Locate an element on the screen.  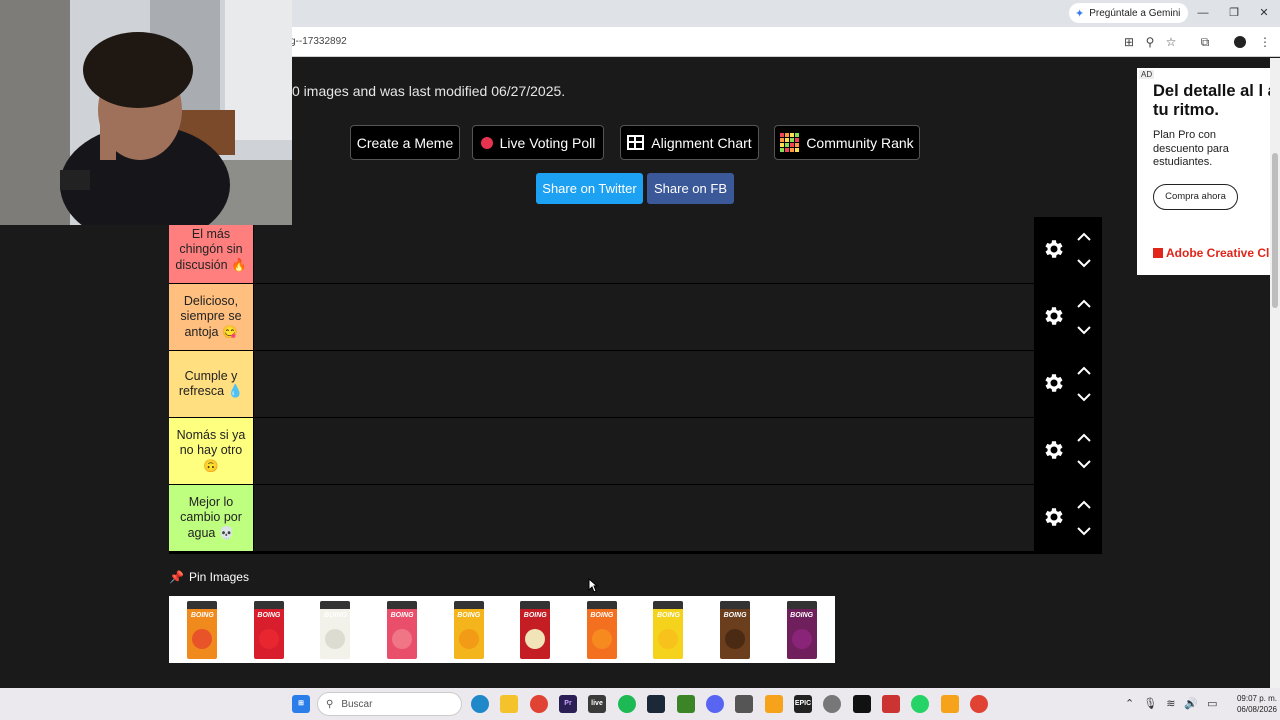
live-voting-poll-button: Live Voting Poll is located at coordinates (538, 142).